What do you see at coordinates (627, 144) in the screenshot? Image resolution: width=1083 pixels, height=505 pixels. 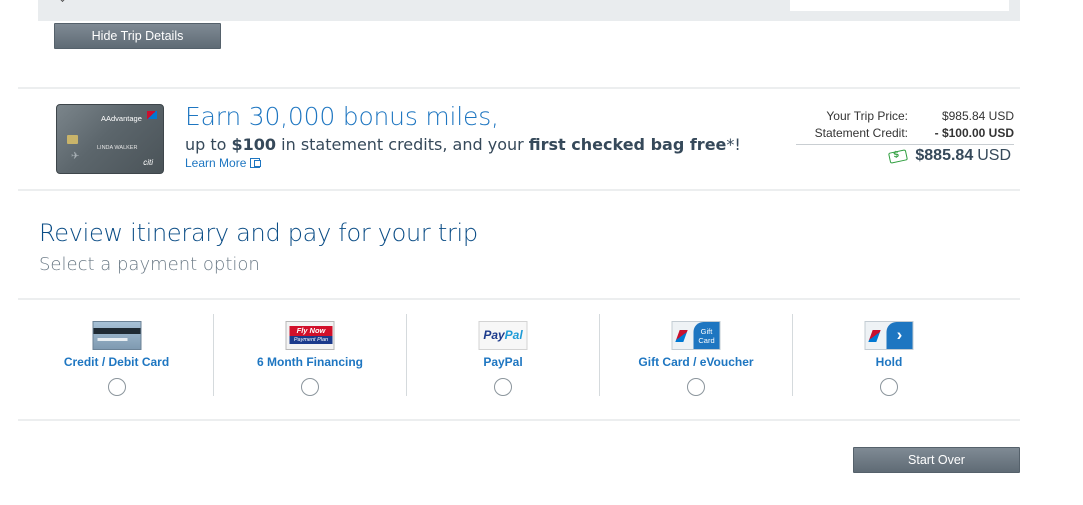 I see `promo-sub-bold: first checked bag free` at bounding box center [627, 144].